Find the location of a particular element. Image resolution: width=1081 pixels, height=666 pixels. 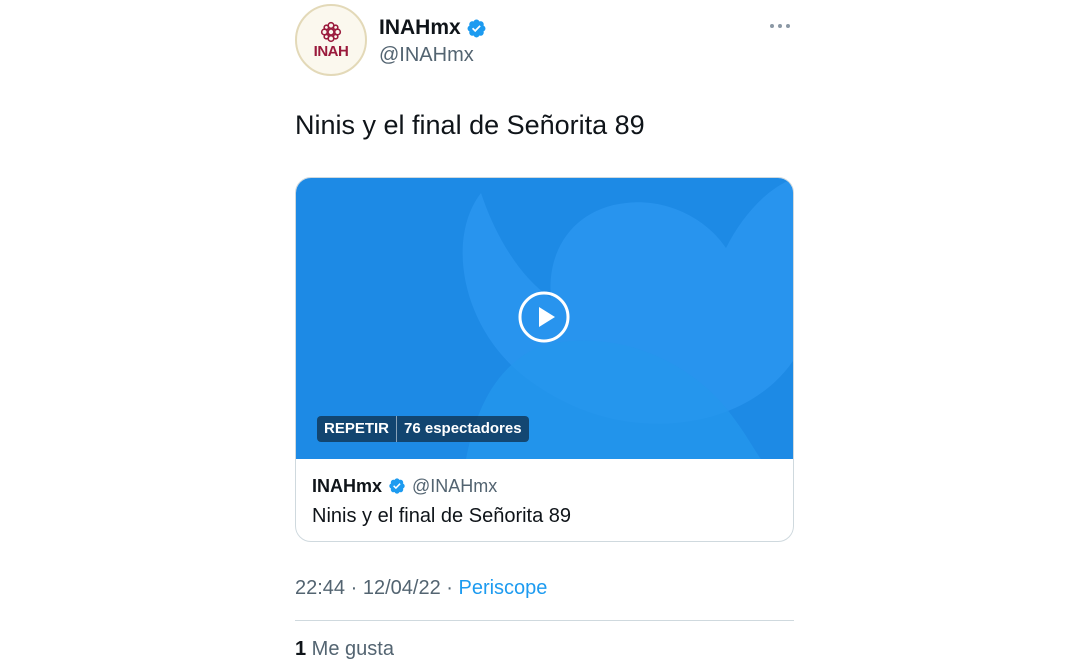

live-badges: REPETIR 76 espectadores is located at coordinates (423, 429).